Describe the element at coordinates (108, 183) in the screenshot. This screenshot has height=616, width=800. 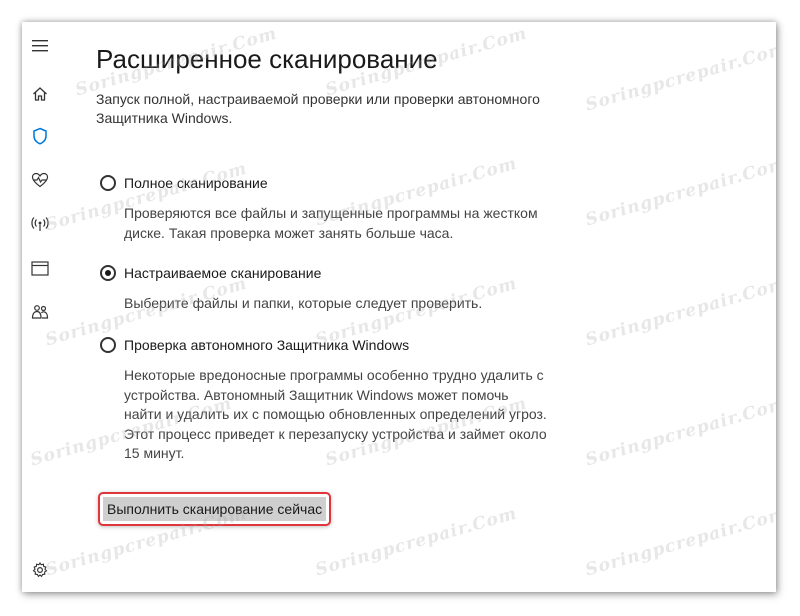
I see `radio-full-scan` at that location.